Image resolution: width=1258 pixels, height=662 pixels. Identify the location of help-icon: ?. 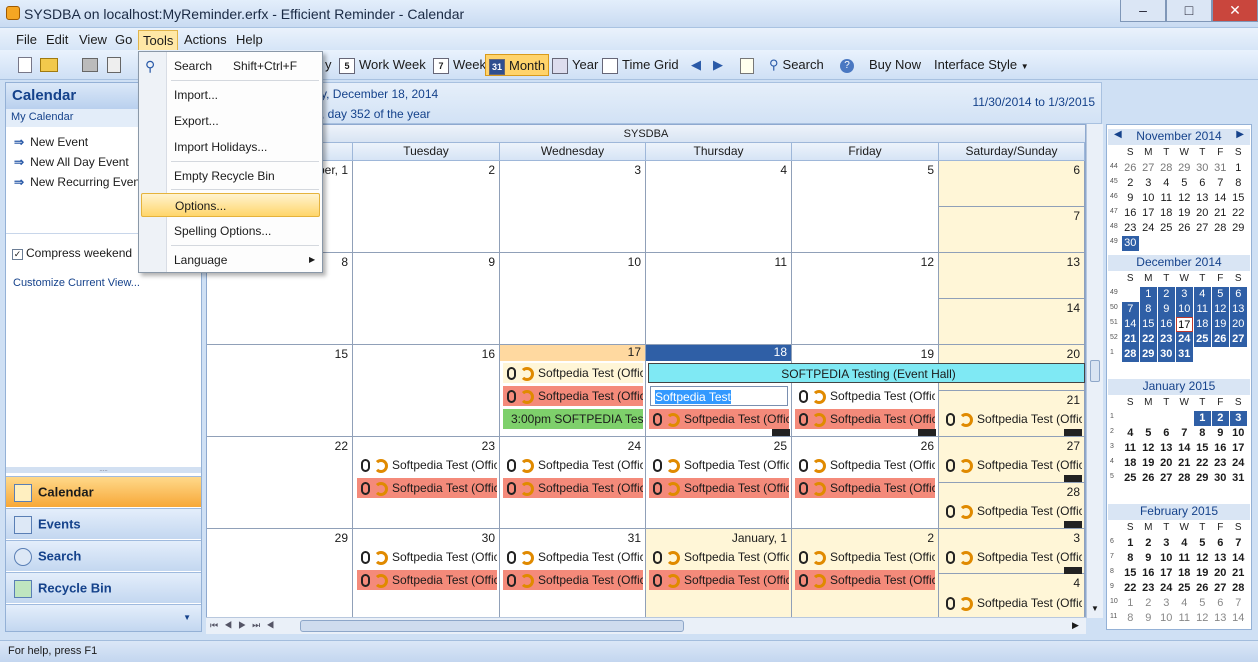
(847, 66).